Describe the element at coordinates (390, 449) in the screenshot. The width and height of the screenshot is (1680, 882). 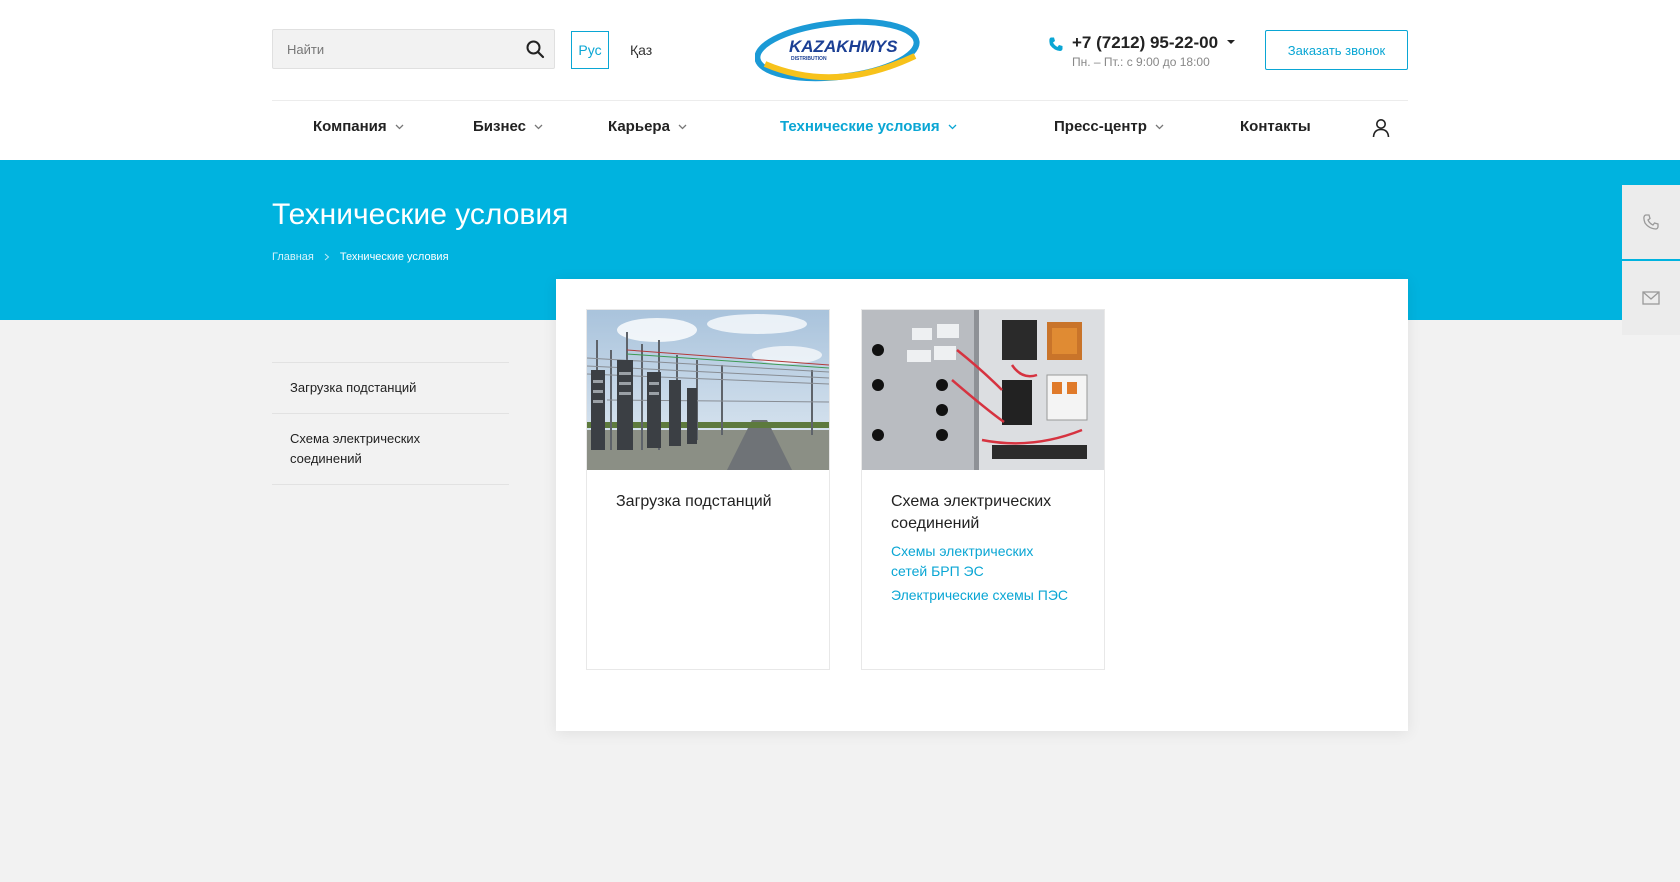
I see `sidebar-item-wiring-diagram: Схема электрических соединений` at that location.